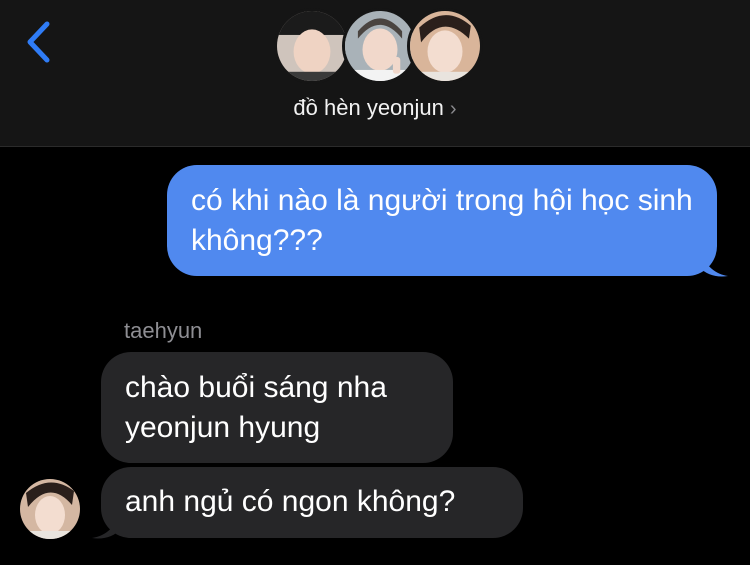 The width and height of the screenshot is (750, 565). Describe the element at coordinates (379, 48) in the screenshot. I see `group-avatars` at that location.